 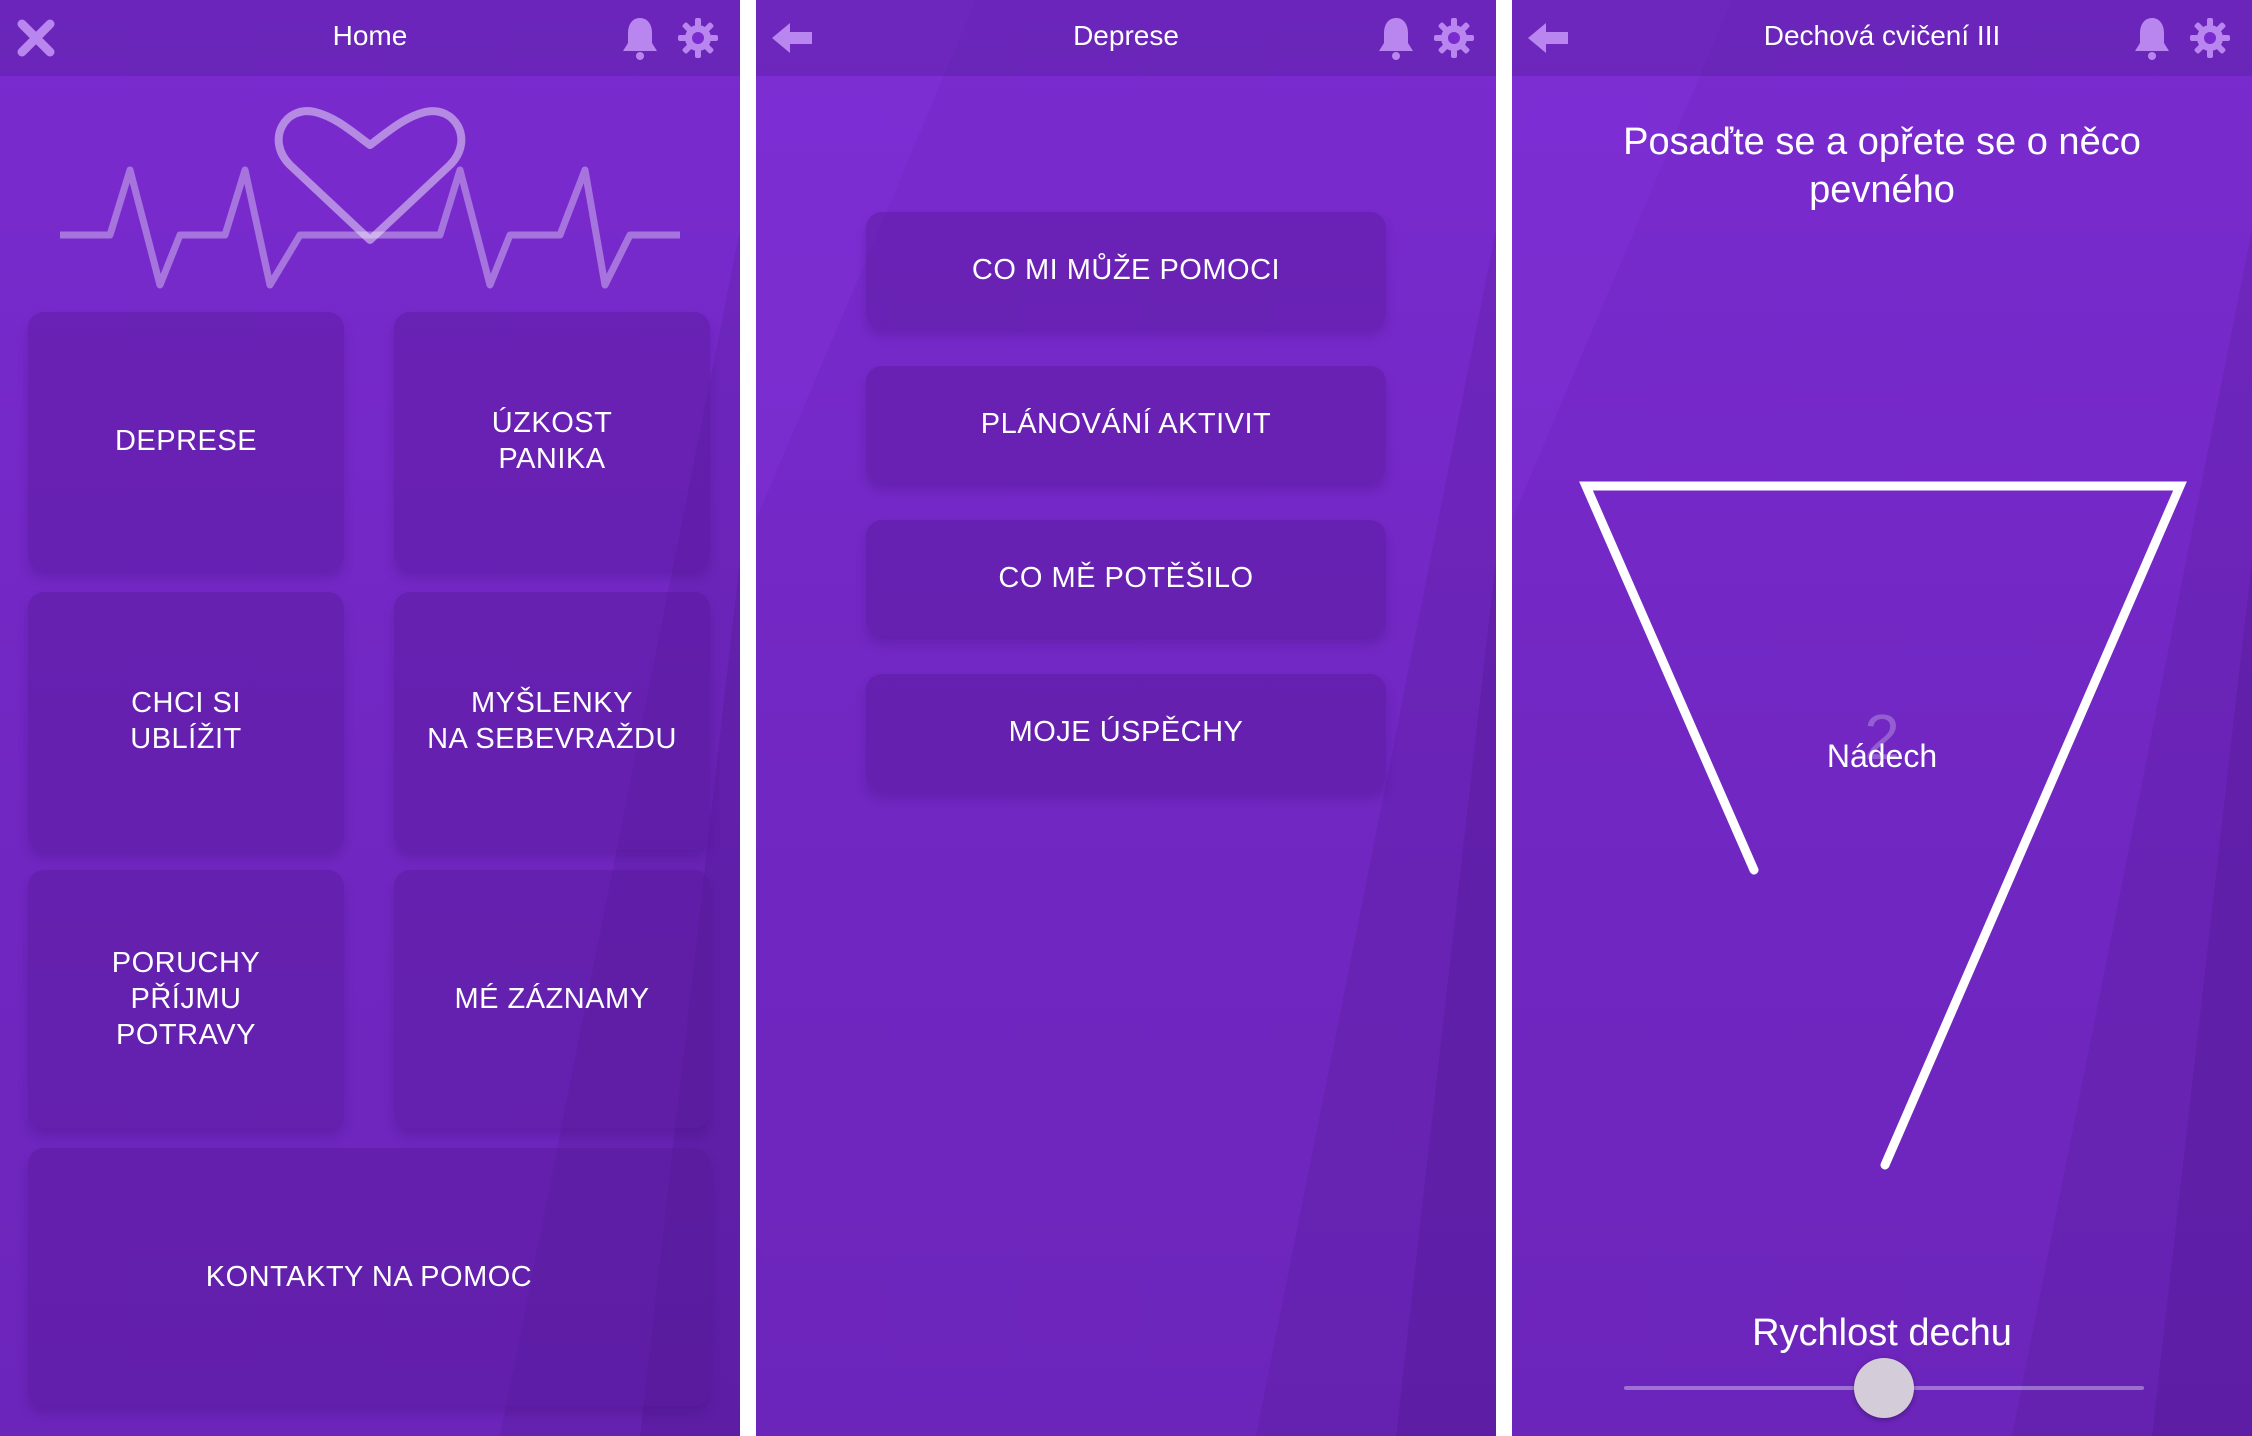 I want to click on tile-myslenky-na-sebevrazdu: MYŠLENKY NA SEBEVRAŽDU, so click(x=552, y=721).